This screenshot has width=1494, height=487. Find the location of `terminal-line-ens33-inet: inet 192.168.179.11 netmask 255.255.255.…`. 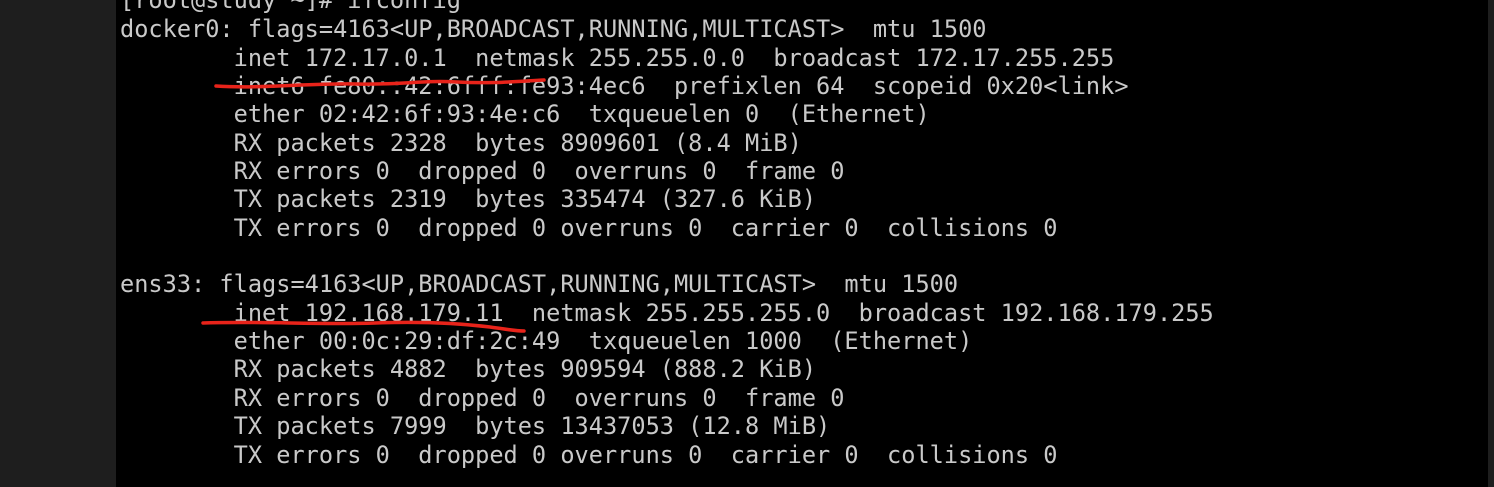

terminal-line-ens33-inet: inet 192.168.179.11 netmask 255.255.255.… is located at coordinates (667, 313).